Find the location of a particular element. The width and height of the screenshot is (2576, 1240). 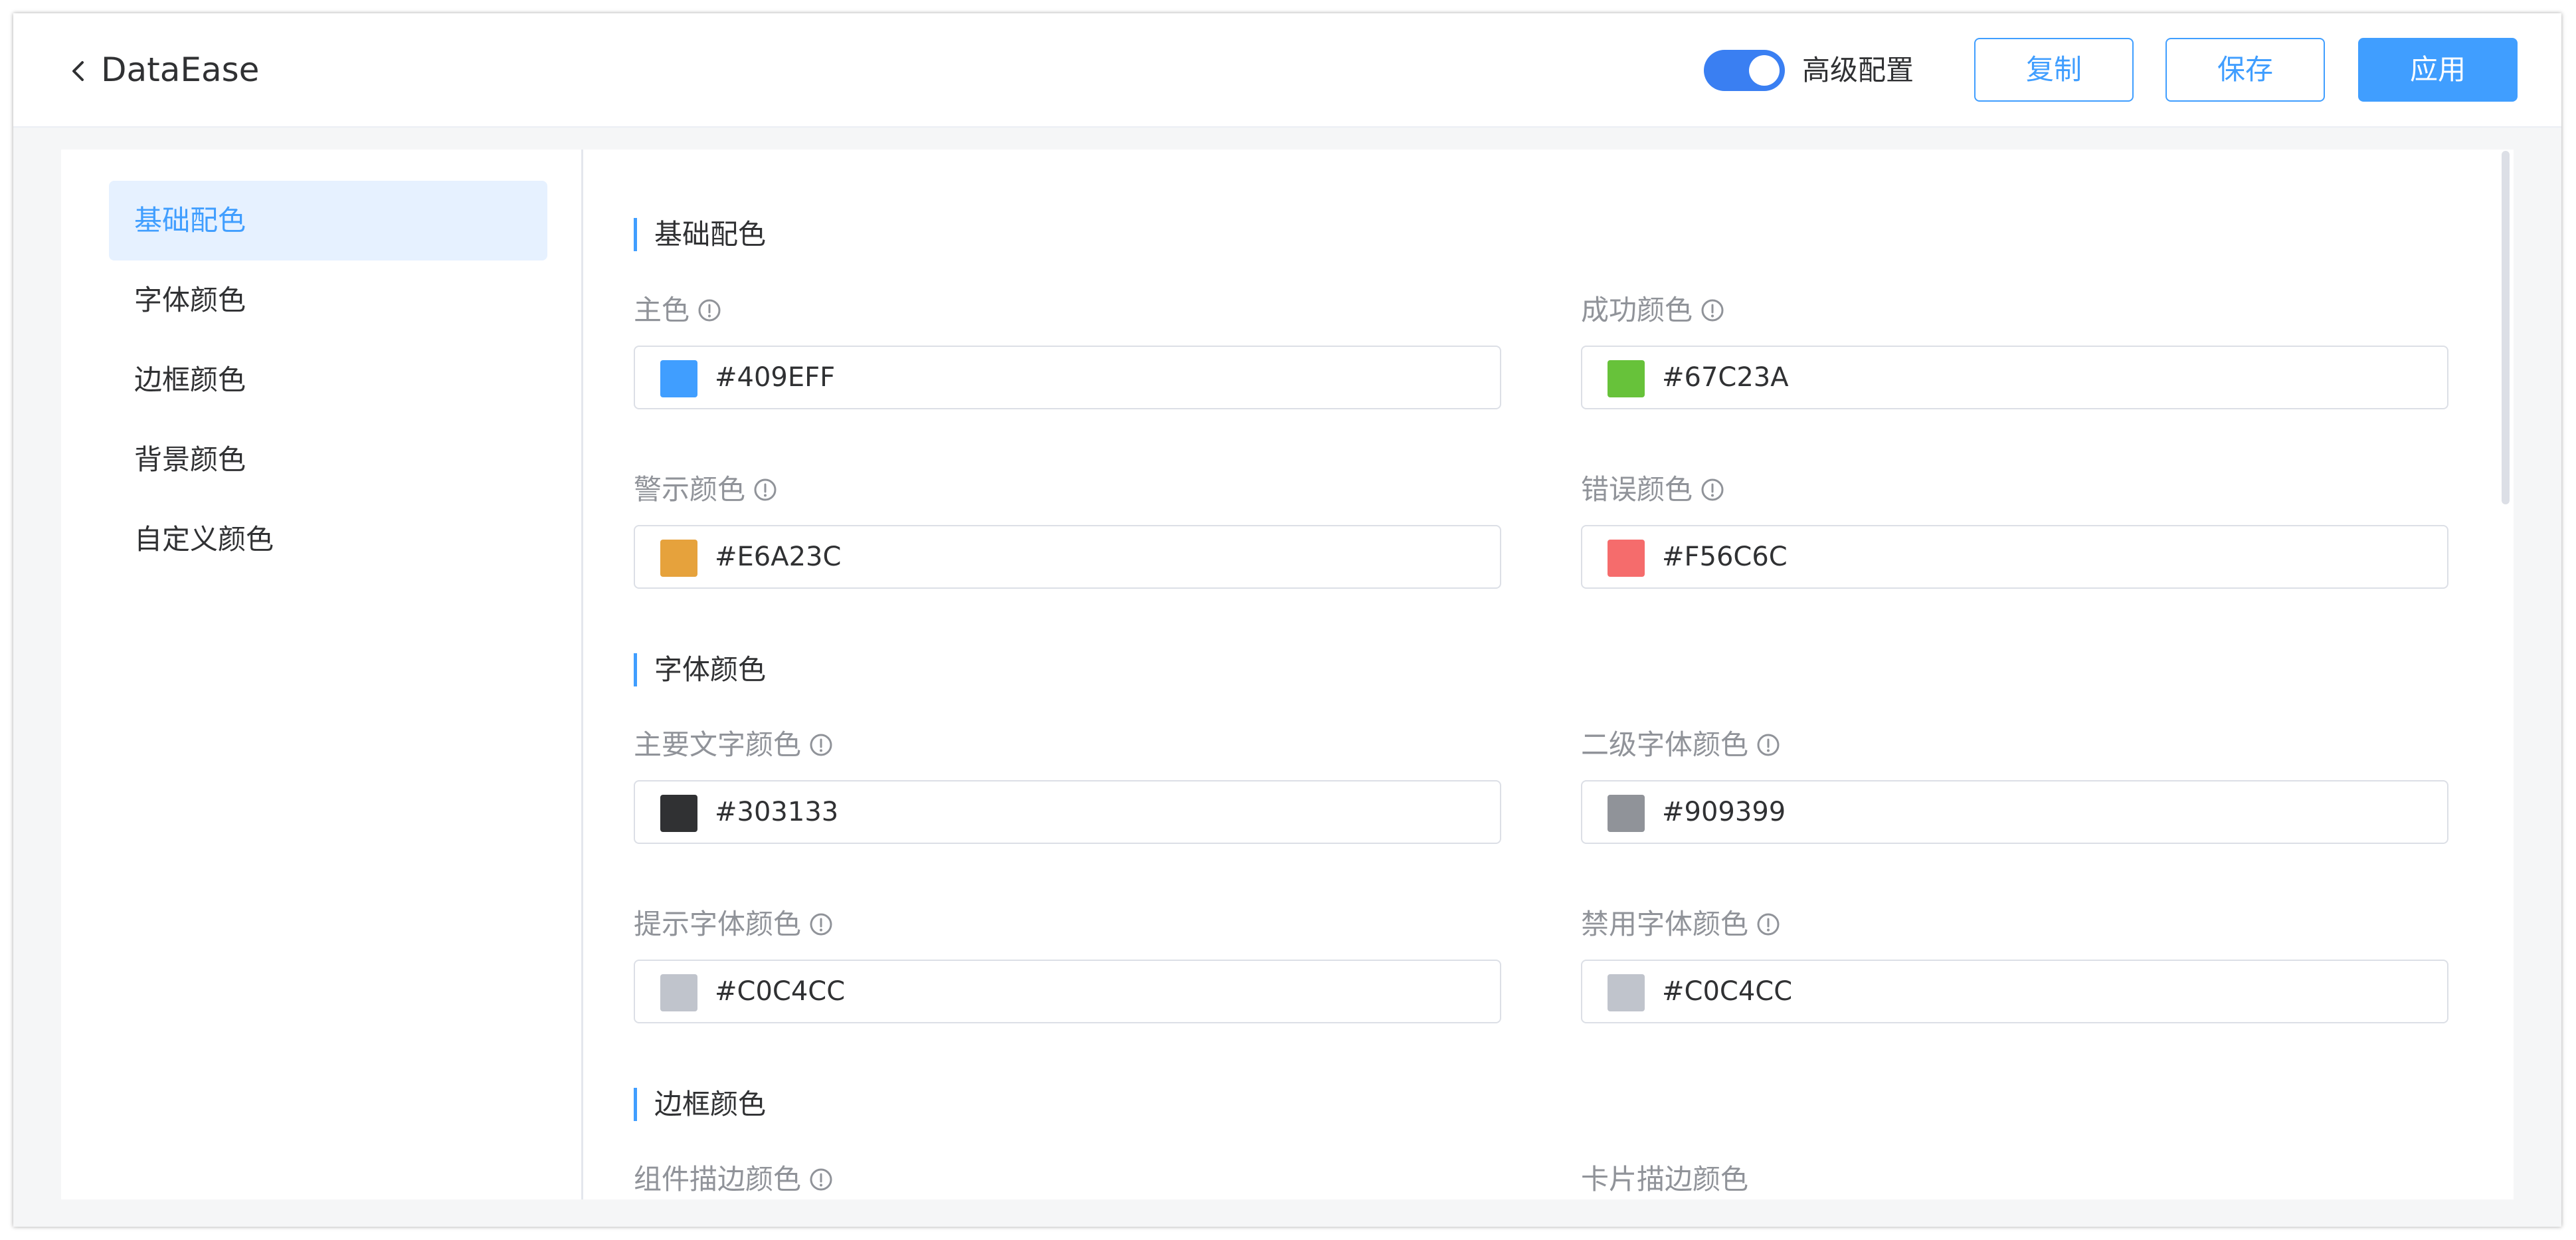

field-label: 组件描边颜色 is located at coordinates (733, 1179).